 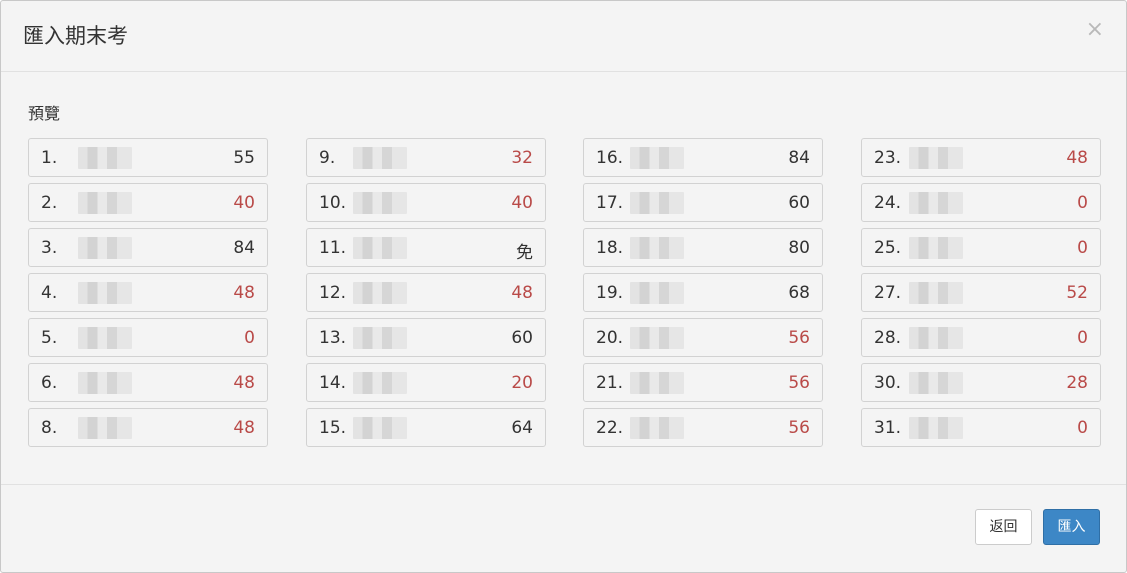 What do you see at coordinates (1071, 527) in the screenshot?
I see `import-button: 匯入` at bounding box center [1071, 527].